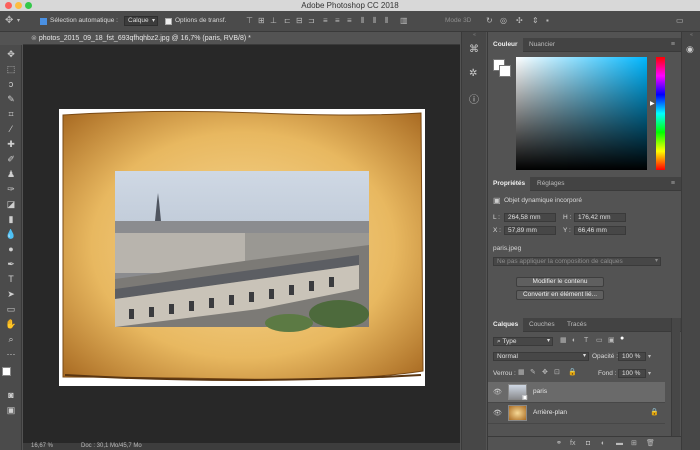 This screenshot has height=450, width=700. What do you see at coordinates (497, 392) in the screenshot?
I see `visibility-eye-icon: 👁` at bounding box center [497, 392].